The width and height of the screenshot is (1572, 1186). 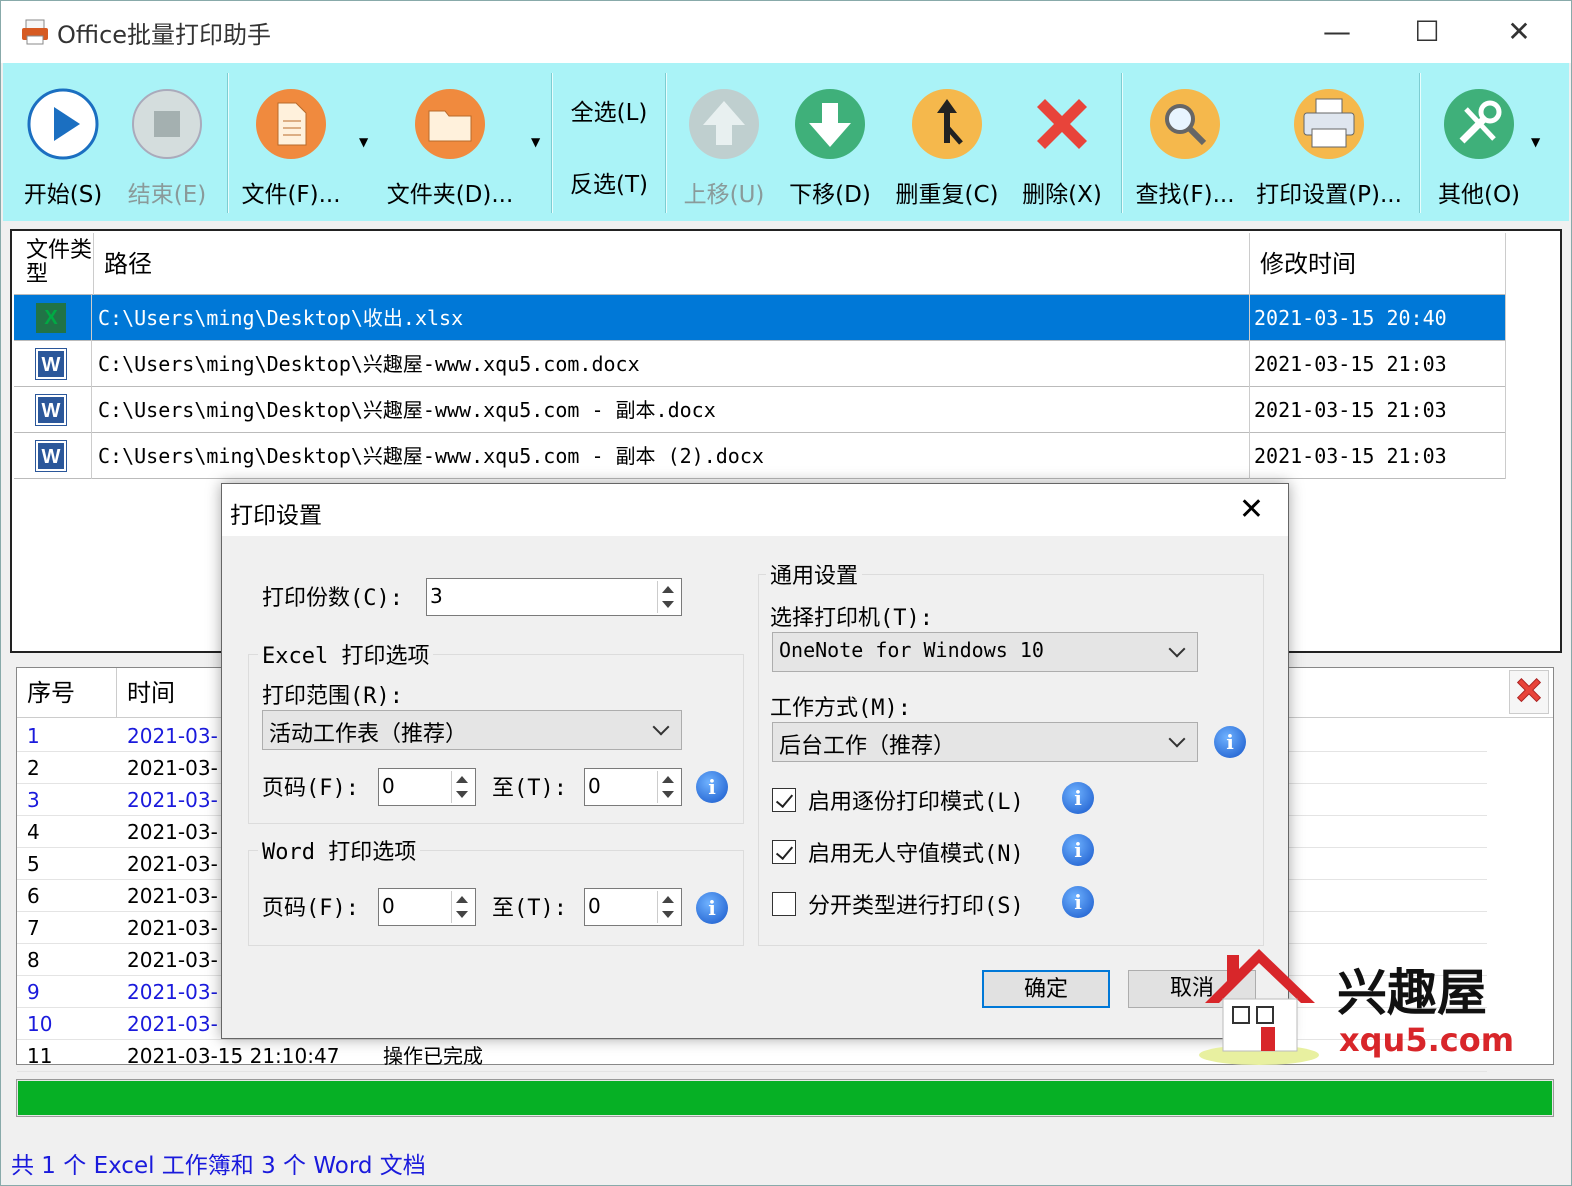 What do you see at coordinates (947, 142) in the screenshot?
I see `remove-duplicates-button: 删重复(C)` at bounding box center [947, 142].